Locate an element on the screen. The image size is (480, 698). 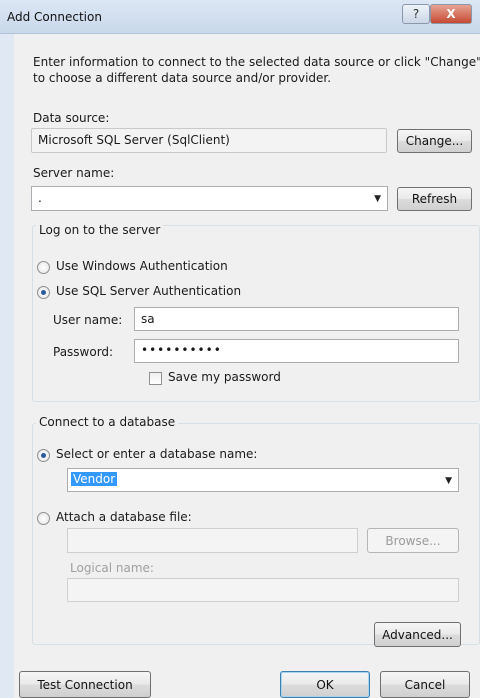
ok-button-label: OK is located at coordinates (325, 684).